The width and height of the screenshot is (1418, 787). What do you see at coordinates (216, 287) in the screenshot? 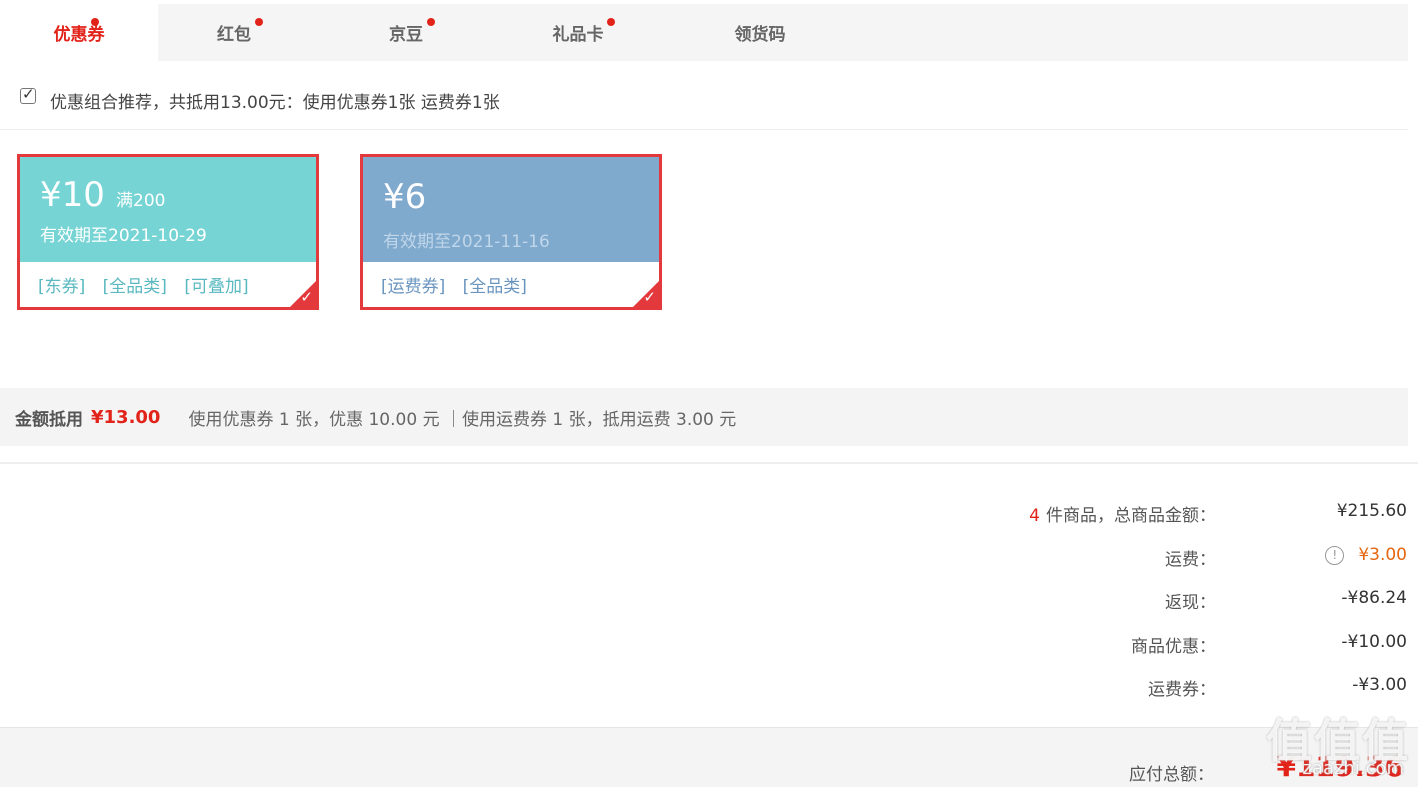
I see `coupon-tag: [可叠加]` at bounding box center [216, 287].